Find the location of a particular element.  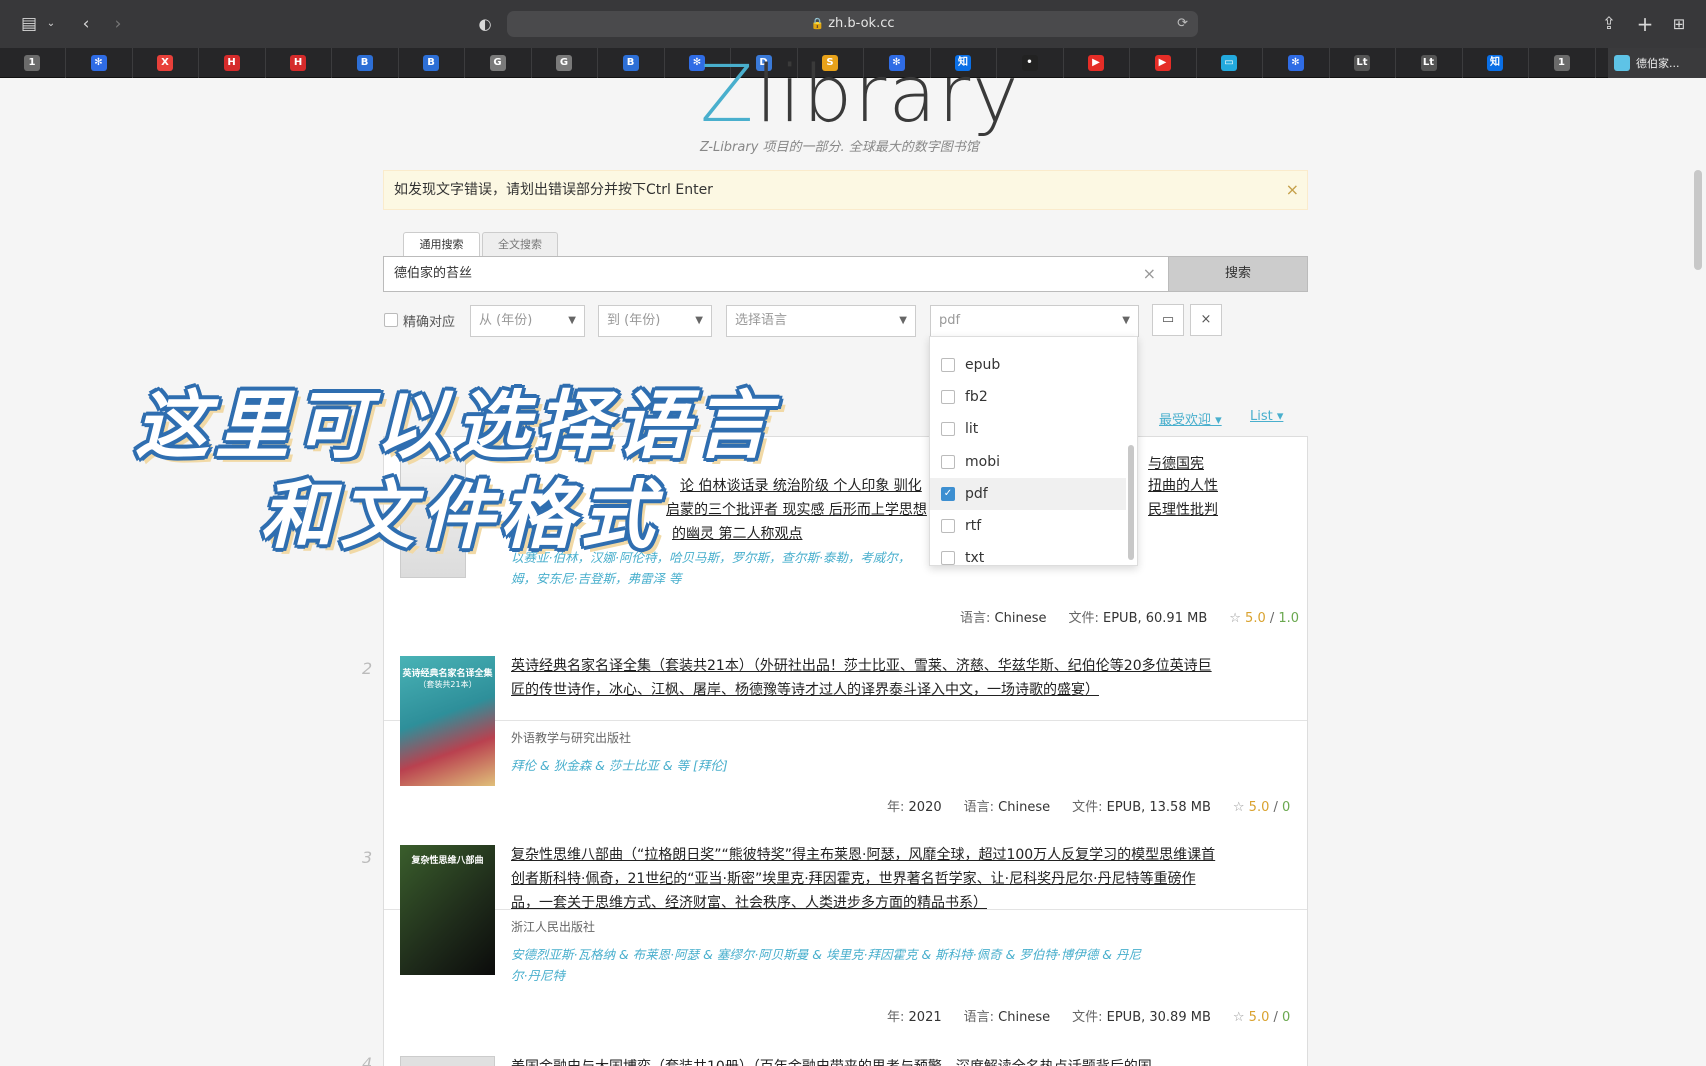

book-title-fragment: 的幽灵 第二人称观点 is located at coordinates (772, 534).